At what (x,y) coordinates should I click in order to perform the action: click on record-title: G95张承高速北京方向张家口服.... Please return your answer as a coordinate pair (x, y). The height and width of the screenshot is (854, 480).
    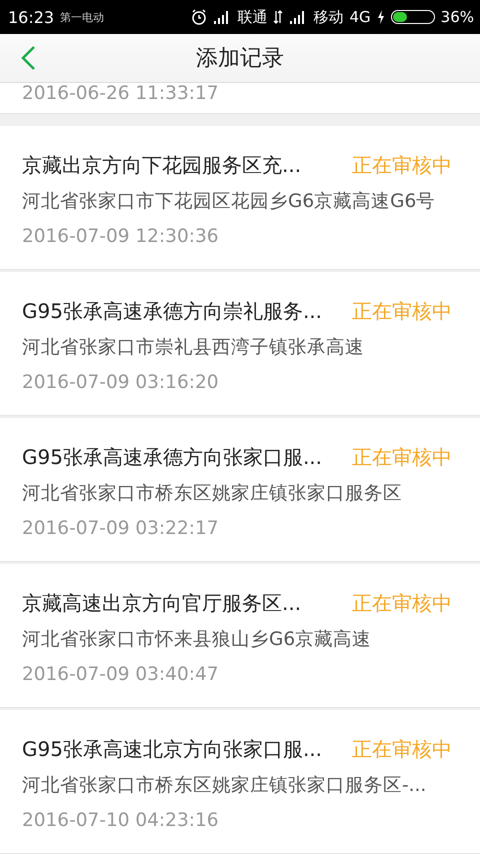
    Looking at the image, I should click on (173, 749).